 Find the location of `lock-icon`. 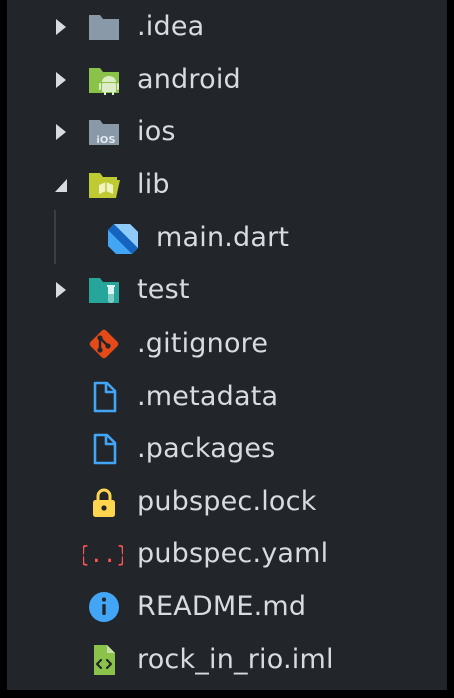

lock-icon is located at coordinates (104, 502).